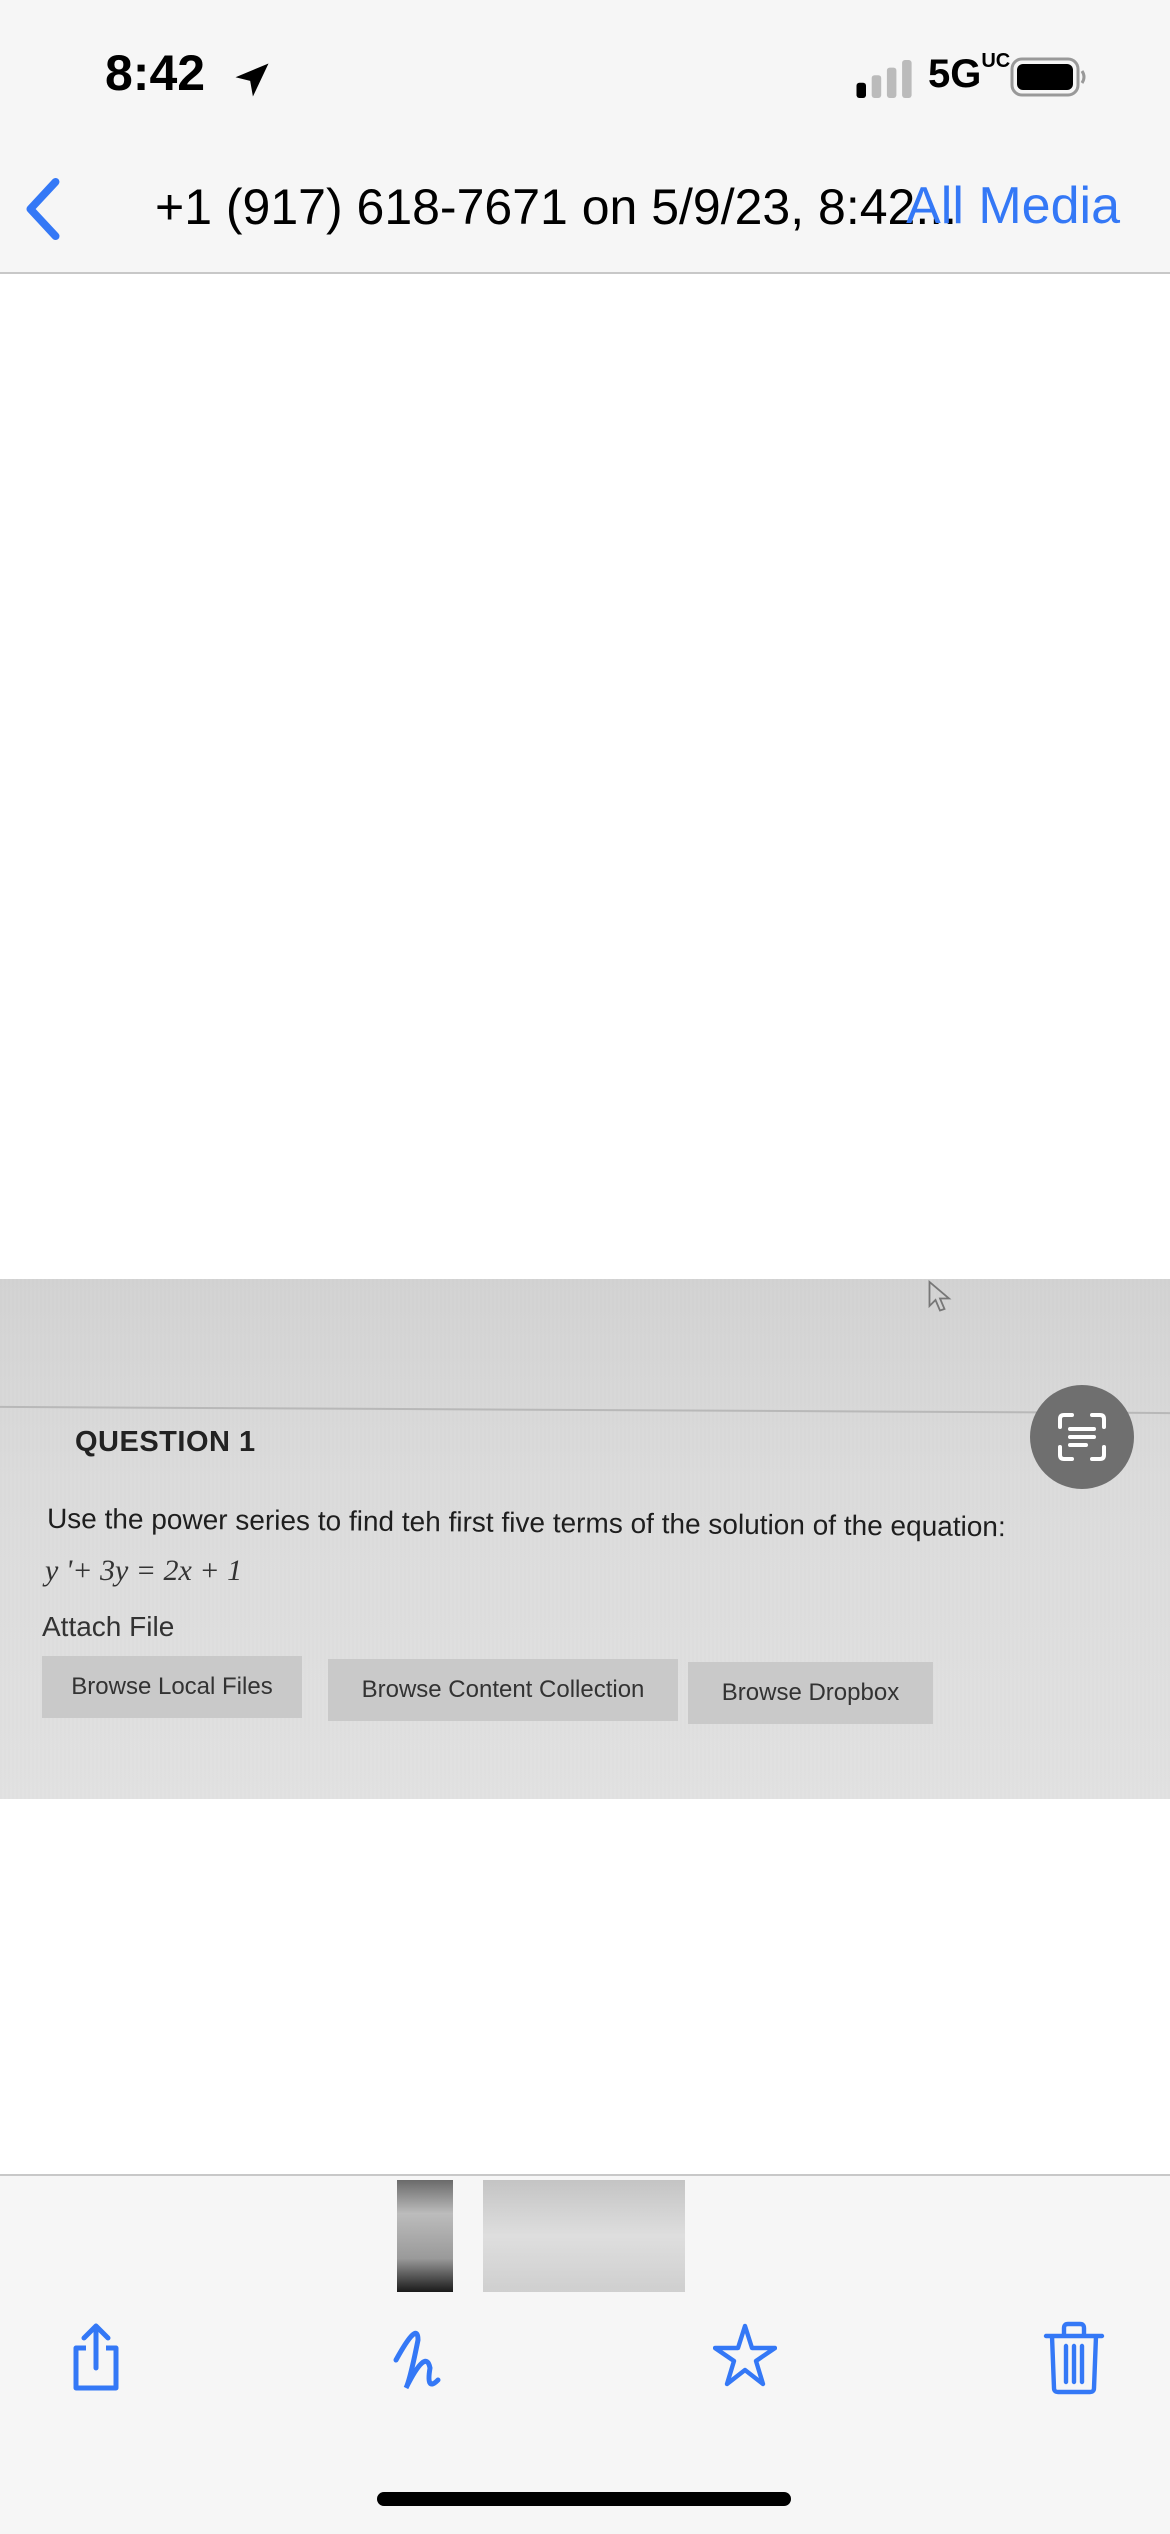  What do you see at coordinates (884, 79) in the screenshot?
I see `cellular-signal-icon` at bounding box center [884, 79].